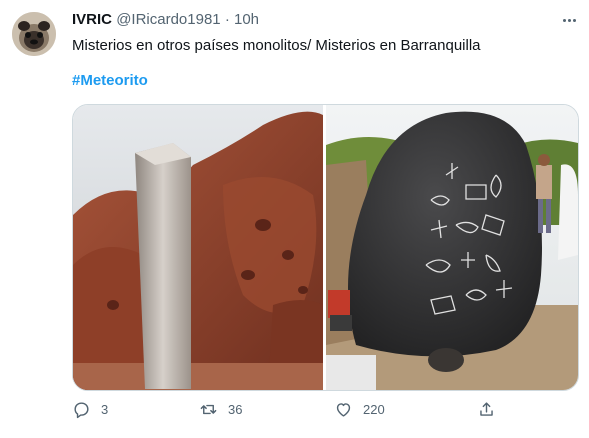  Describe the element at coordinates (569, 20) in the screenshot. I see `more-horizontal-icon` at that location.